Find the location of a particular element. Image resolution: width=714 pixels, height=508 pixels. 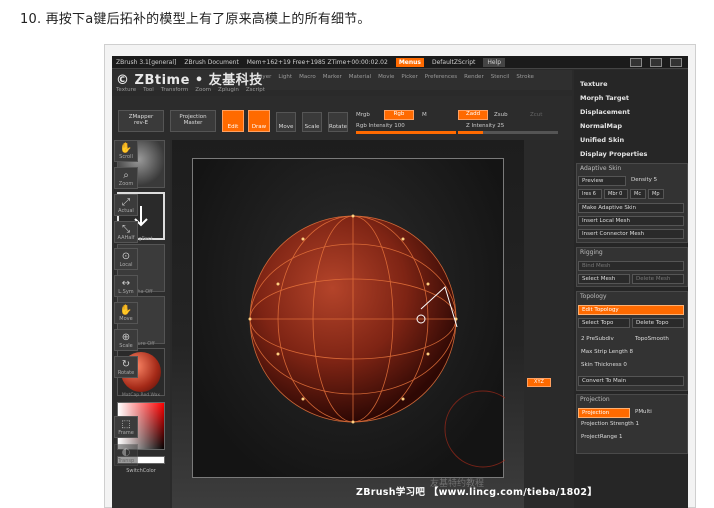

minimize-icon is located at coordinates (636, 62).